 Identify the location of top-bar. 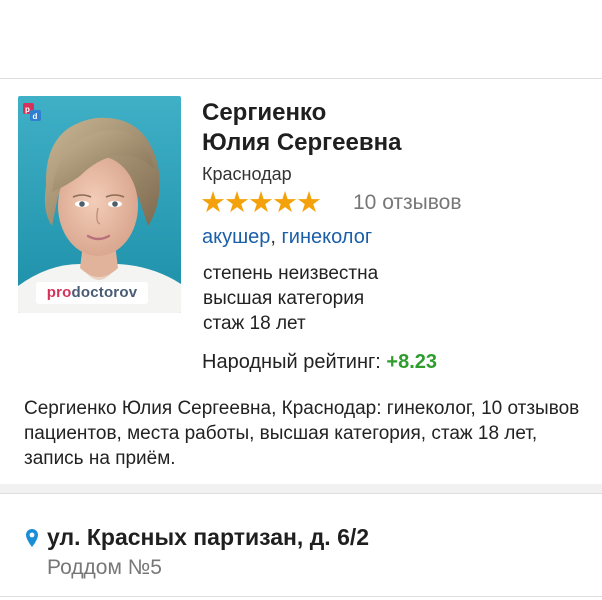
(301, 39).